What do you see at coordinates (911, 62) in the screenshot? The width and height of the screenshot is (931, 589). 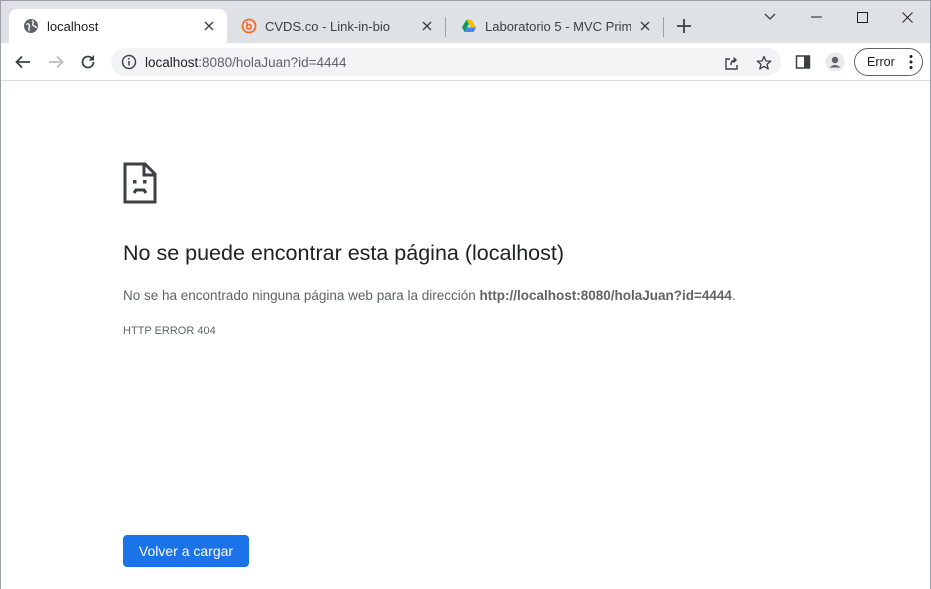 I see `more-vertical-icon` at bounding box center [911, 62].